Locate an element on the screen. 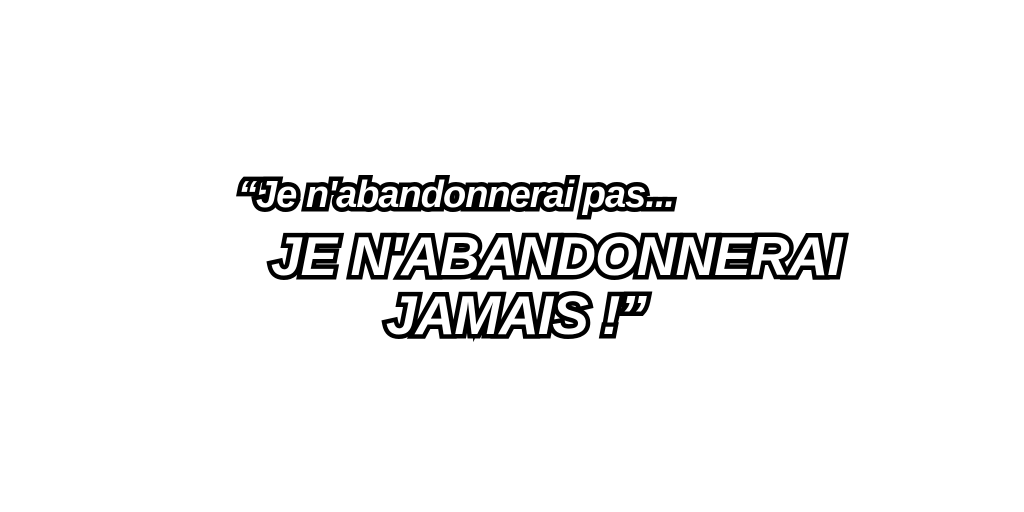  quote-line-3: JAMAIS !” is located at coordinates (517, 315).